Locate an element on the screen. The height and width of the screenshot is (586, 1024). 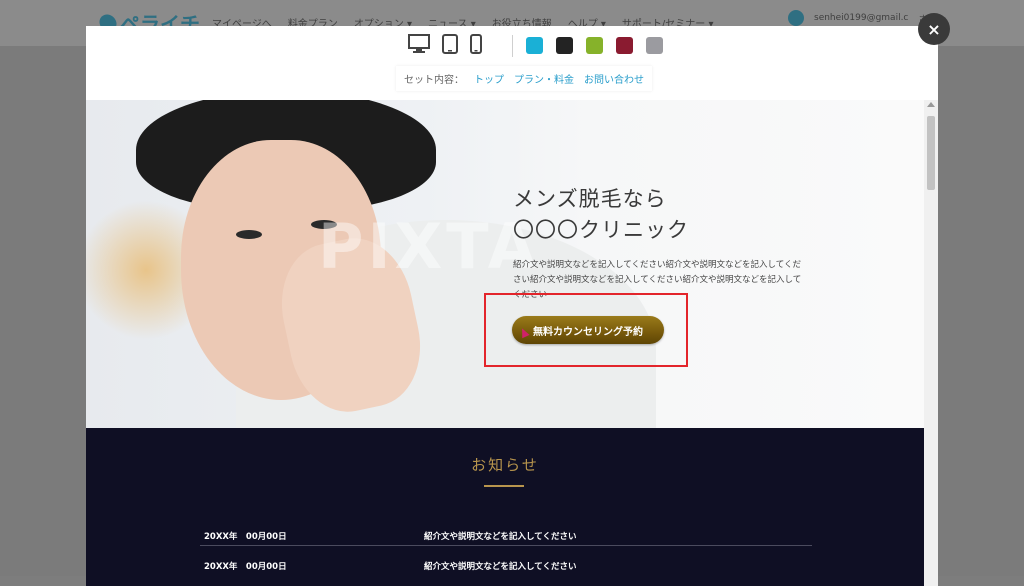
watermark: PIXTA is located at coordinates (429, 246).